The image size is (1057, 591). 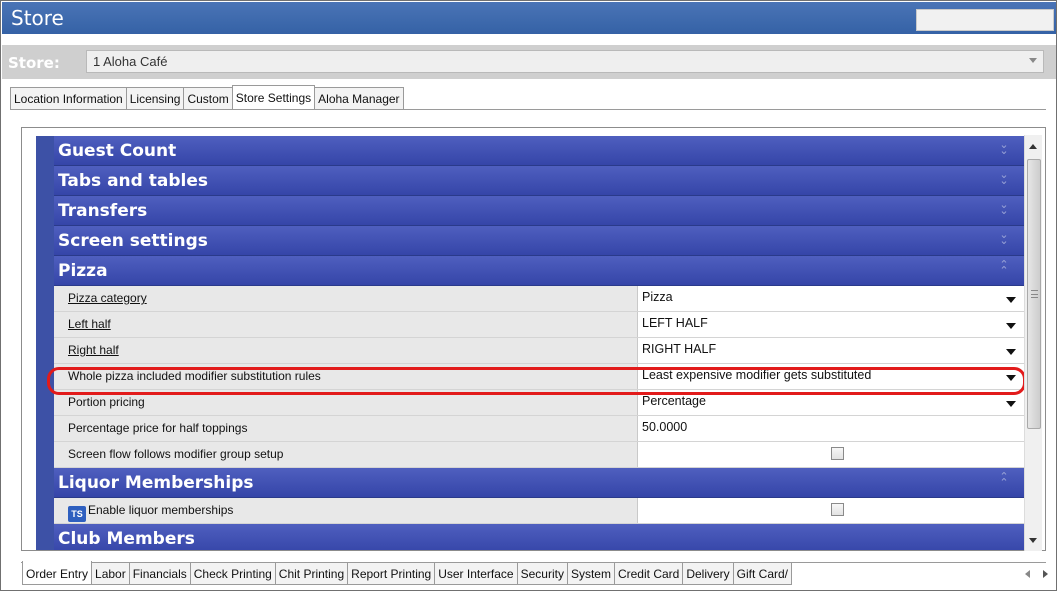 I want to click on tab-report-printing: Report Printing, so click(x=391, y=574).